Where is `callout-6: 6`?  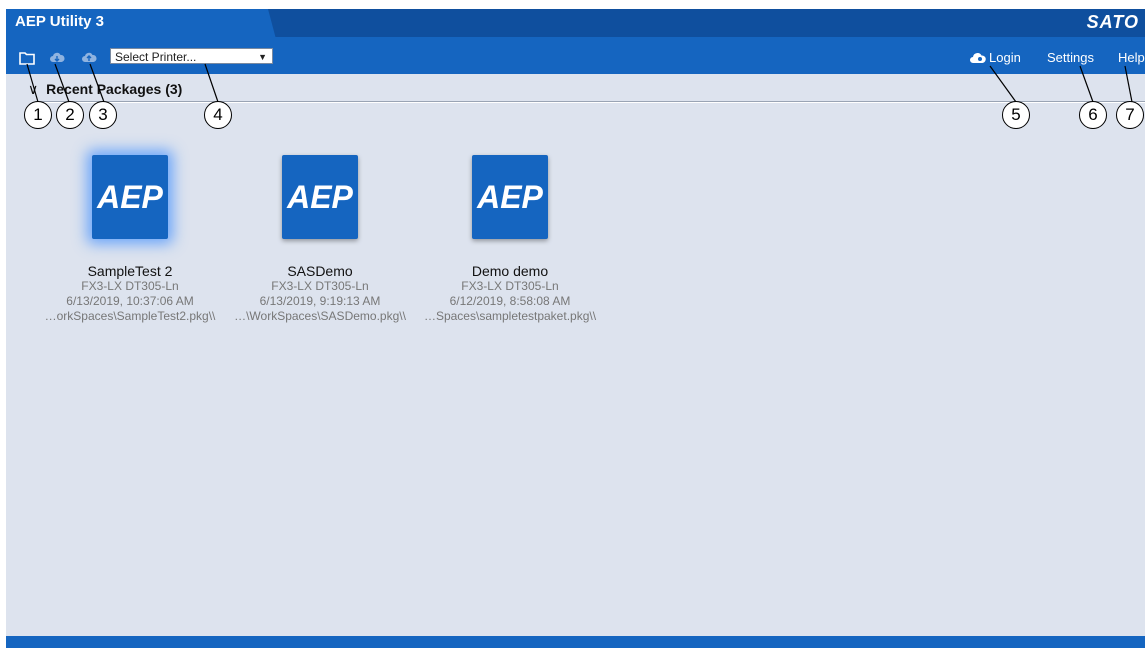
callout-6: 6 is located at coordinates (1093, 115).